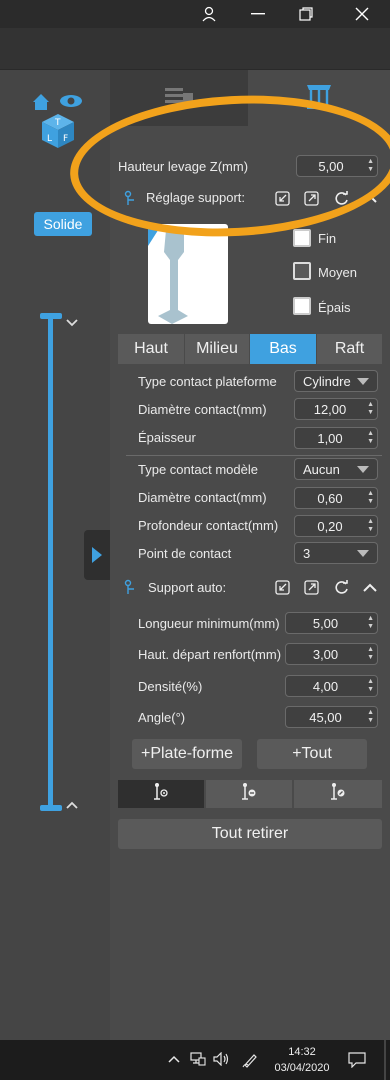  I want to click on thickness-field: 1,00 ▲ ▼, so click(336, 438).